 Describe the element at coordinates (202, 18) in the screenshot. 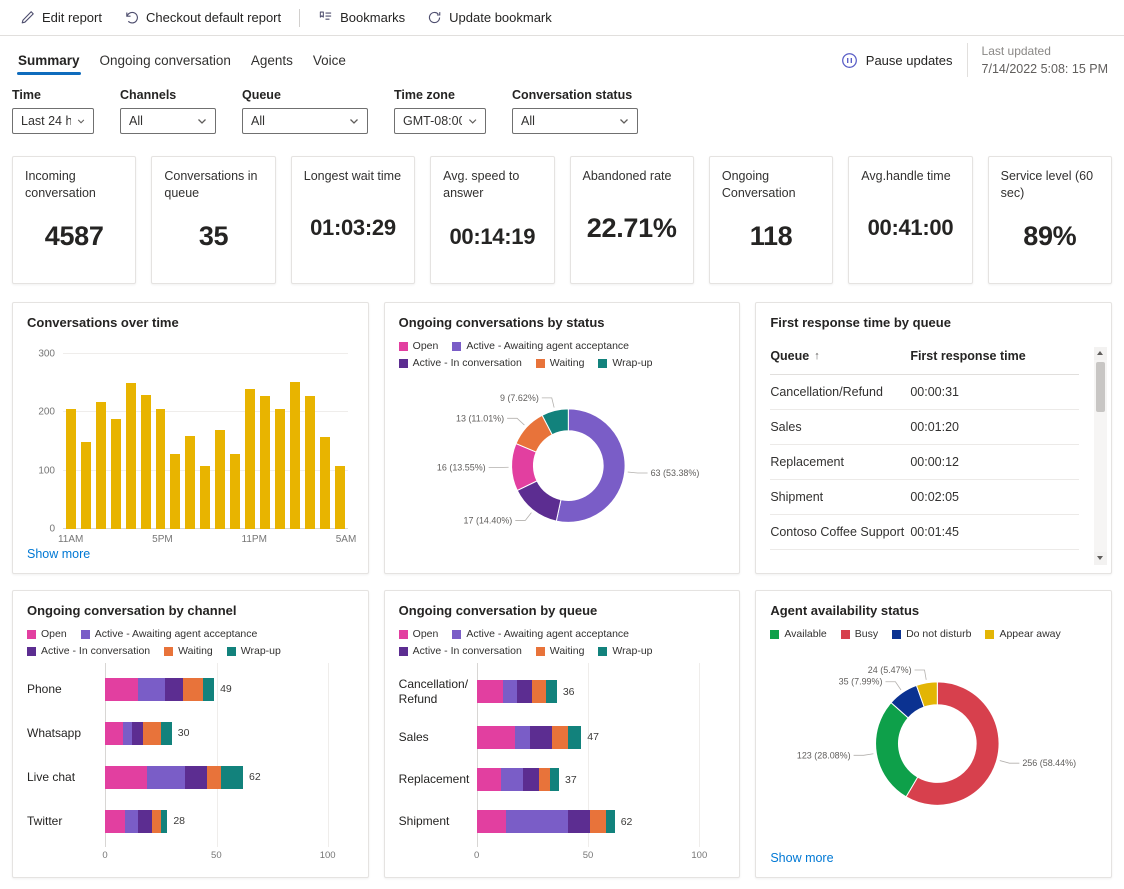

I see `checkout-default-report-button: Checkout default report` at that location.